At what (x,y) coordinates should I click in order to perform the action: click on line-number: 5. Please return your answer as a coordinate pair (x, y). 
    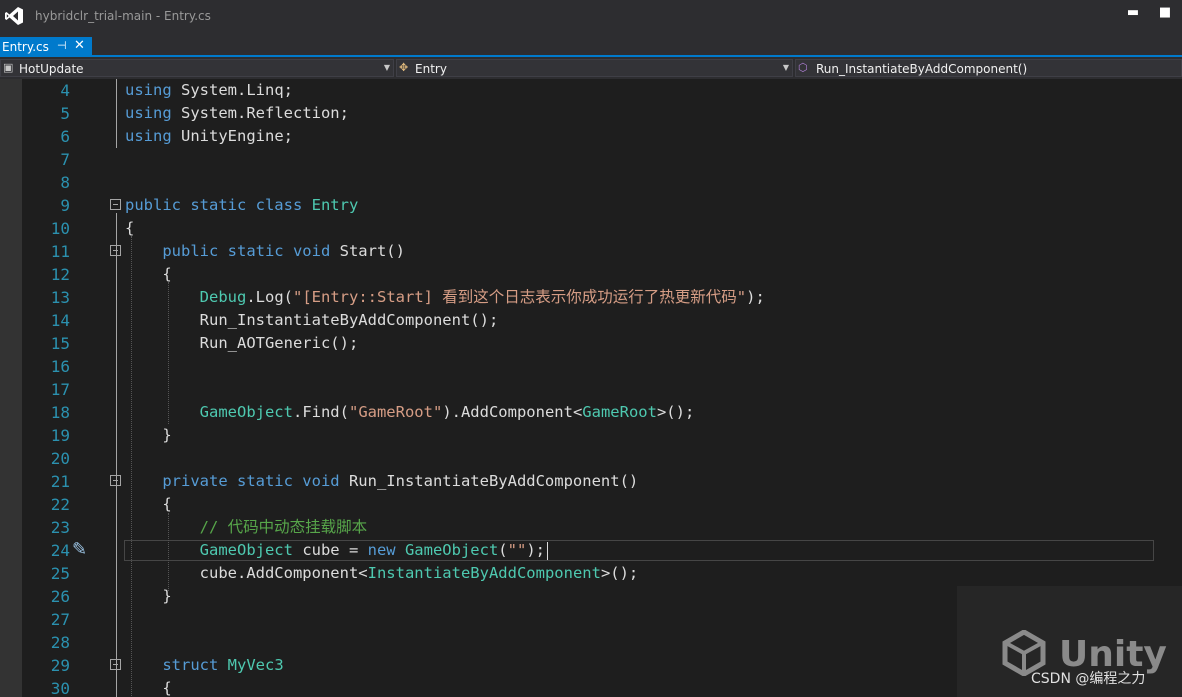
    Looking at the image, I should click on (65, 113).